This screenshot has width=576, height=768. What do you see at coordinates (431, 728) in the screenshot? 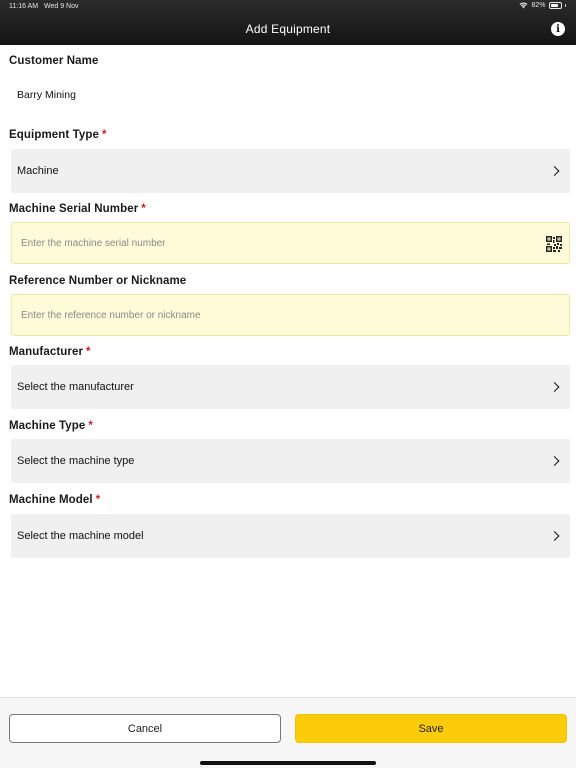
I see `save-button: Save` at bounding box center [431, 728].